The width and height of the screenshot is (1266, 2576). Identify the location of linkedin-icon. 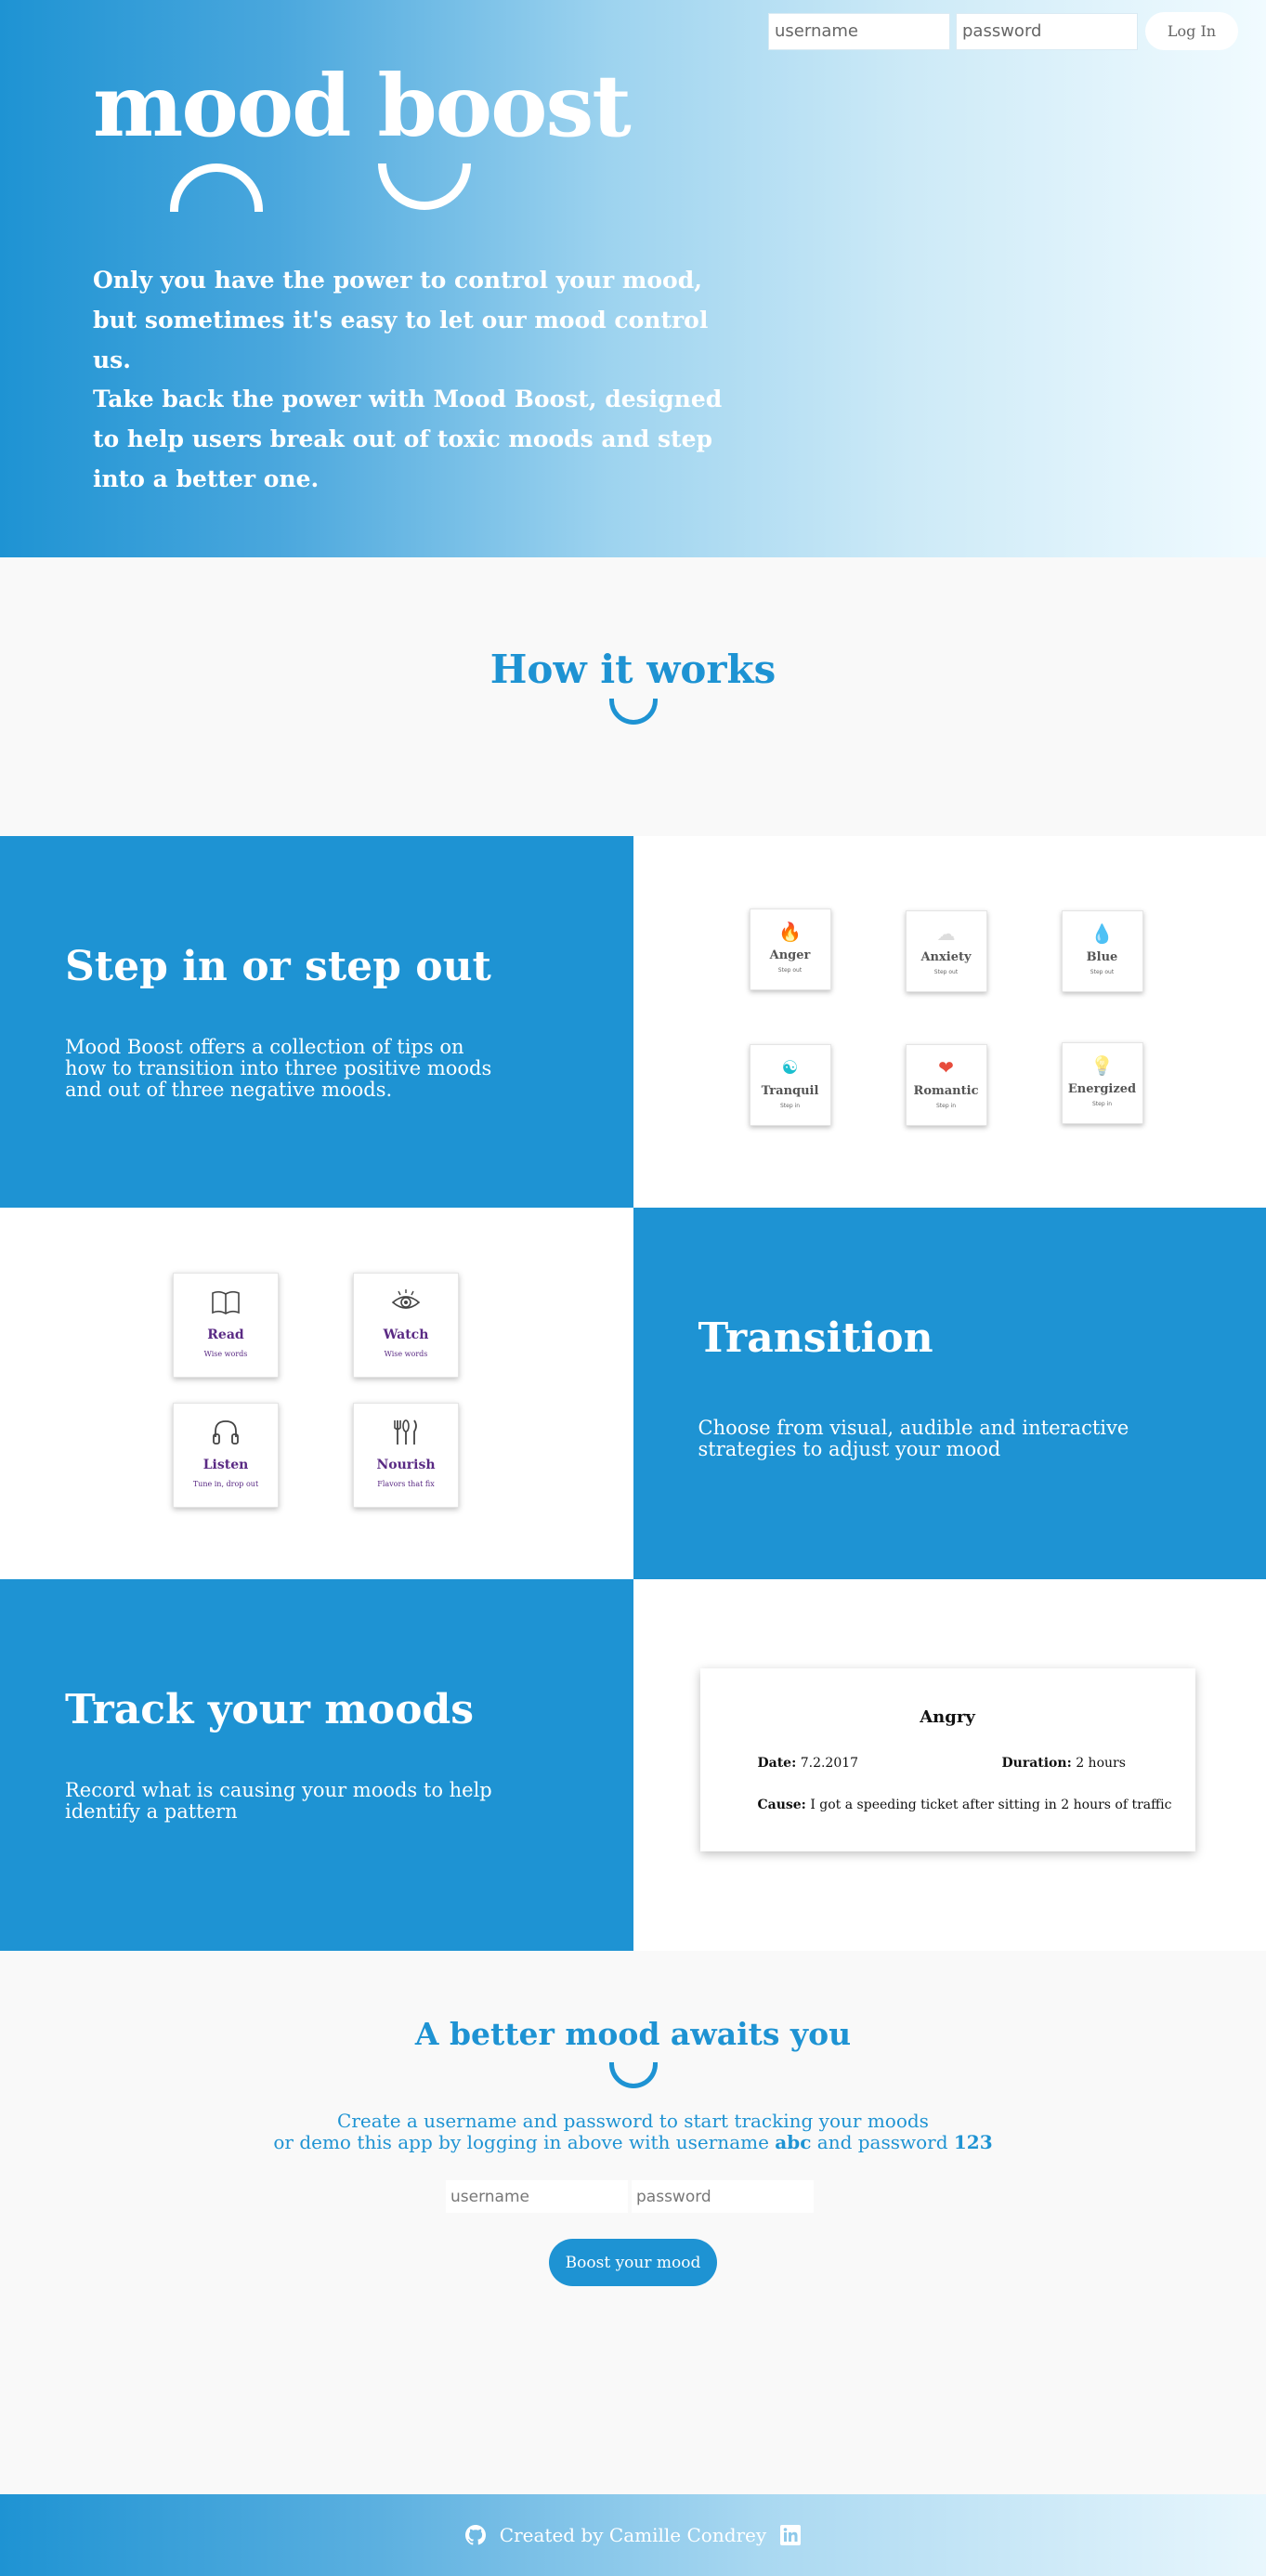
(790, 2535).